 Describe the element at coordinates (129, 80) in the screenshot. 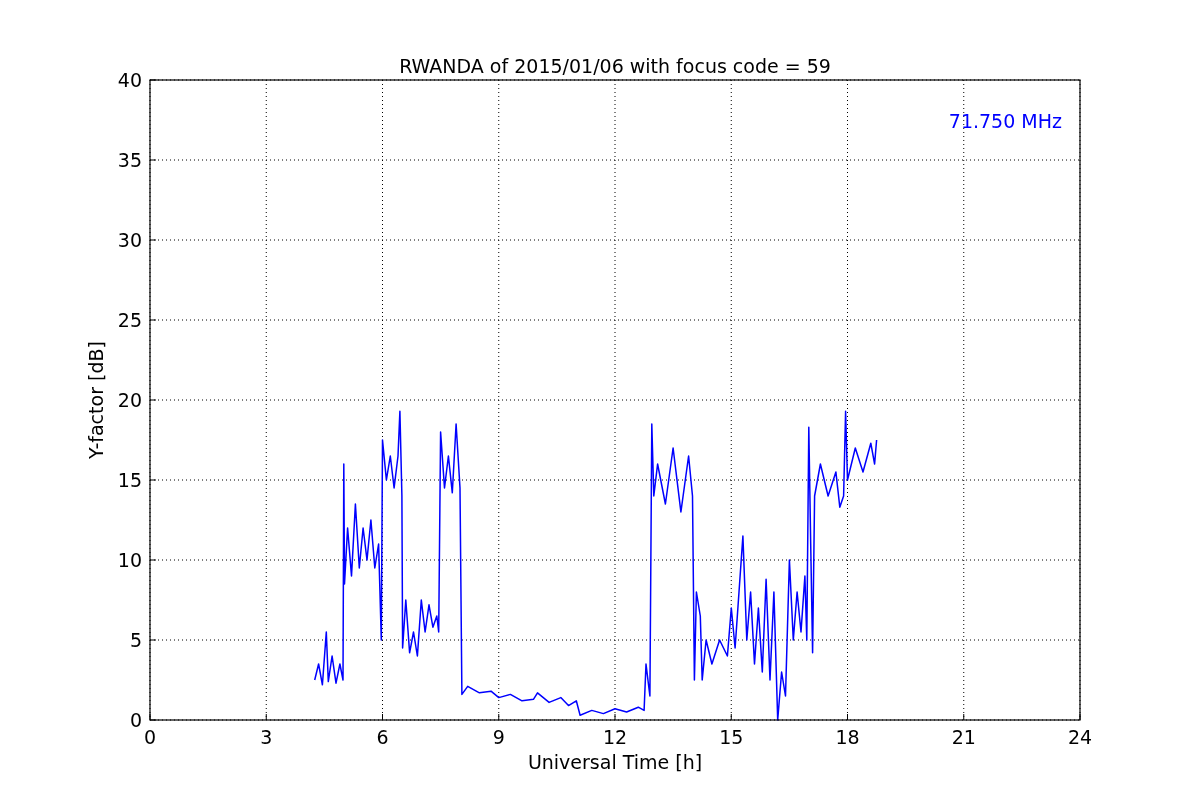

I see `y-tick-label: 40` at that location.